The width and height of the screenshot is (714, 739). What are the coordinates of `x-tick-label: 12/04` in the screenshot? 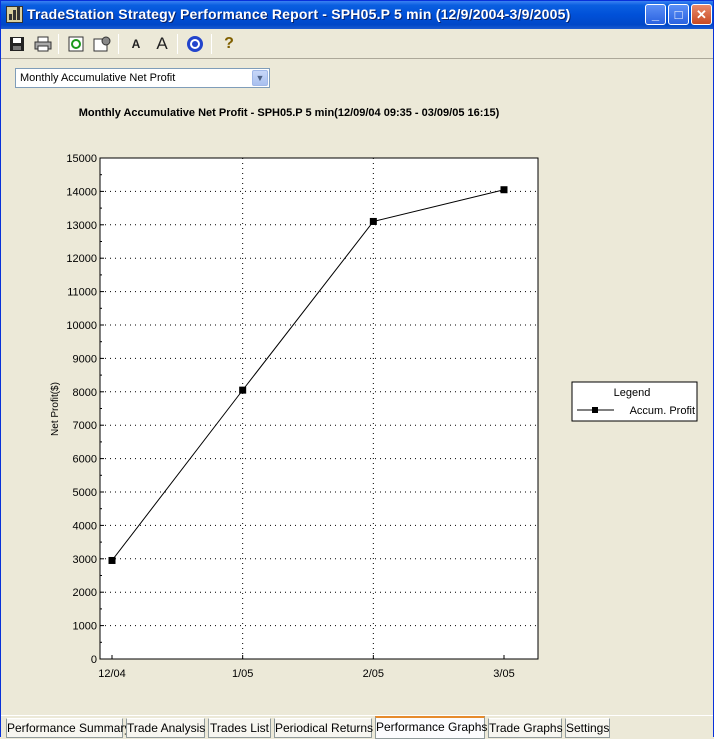 It's located at (112, 674).